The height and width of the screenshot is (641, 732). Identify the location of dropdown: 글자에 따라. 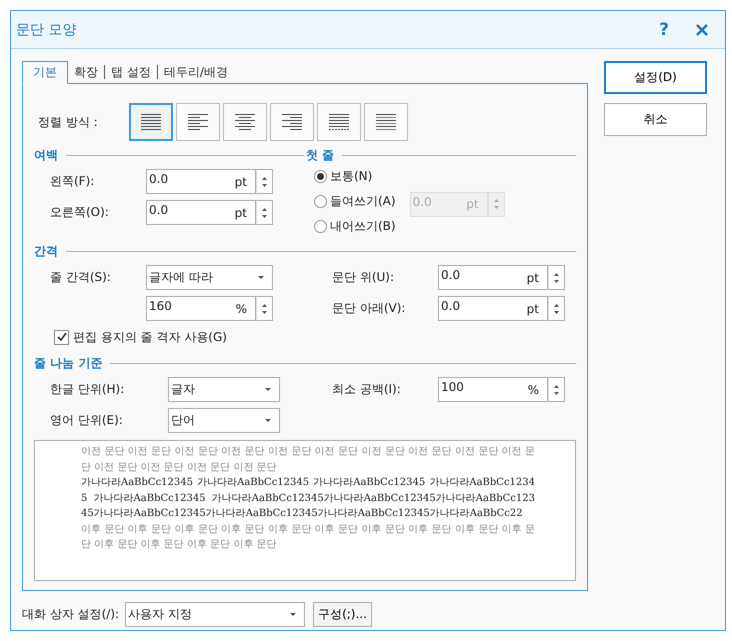
(209, 277).